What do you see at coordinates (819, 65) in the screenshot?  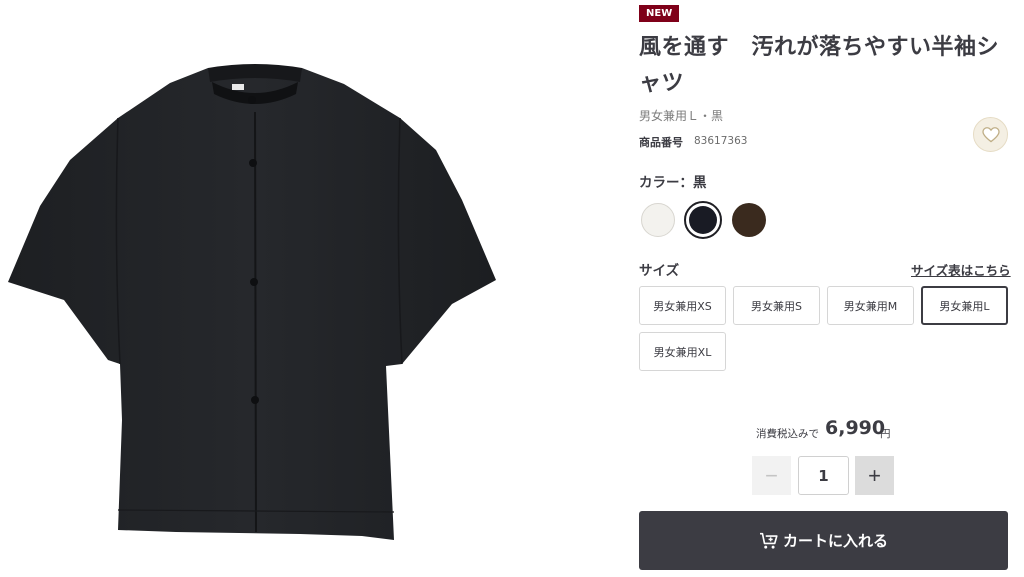 I see `product-title: 風を通す 汚れが落ちやすい半袖シャツ` at bounding box center [819, 65].